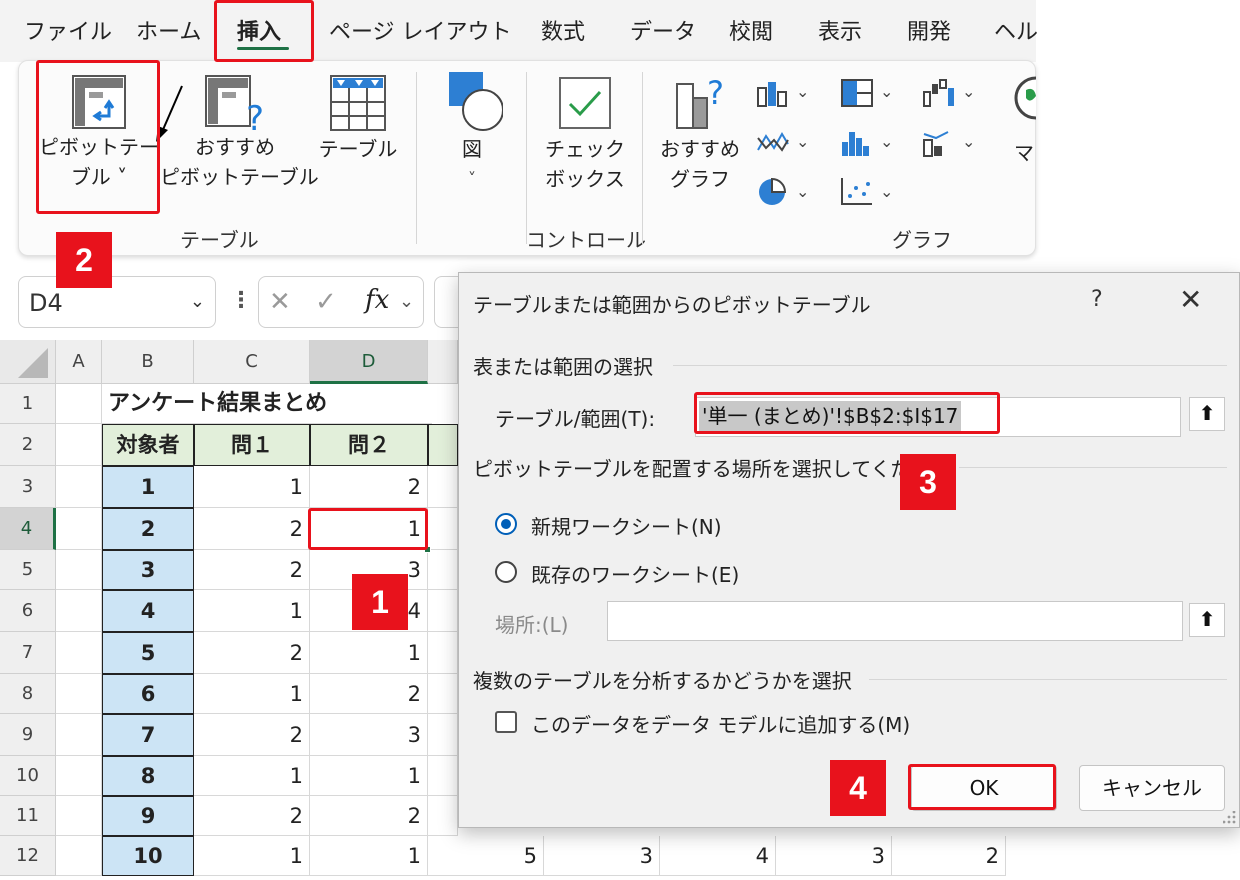 This screenshot has height=880, width=1240. What do you see at coordinates (148, 694) in the screenshot?
I see `id-cell: 6` at bounding box center [148, 694].